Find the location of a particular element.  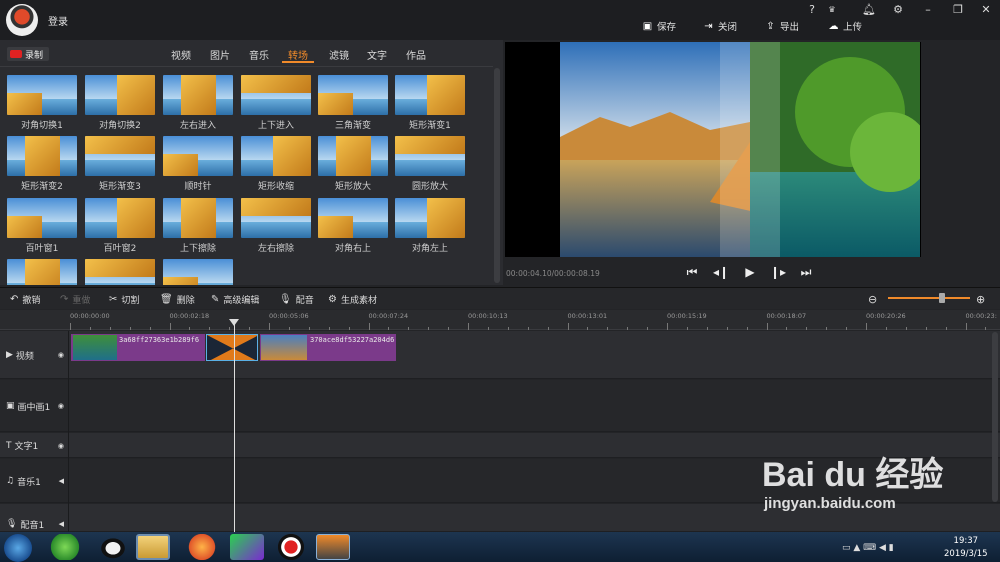

playhead-handle is located at coordinates (234, 322).